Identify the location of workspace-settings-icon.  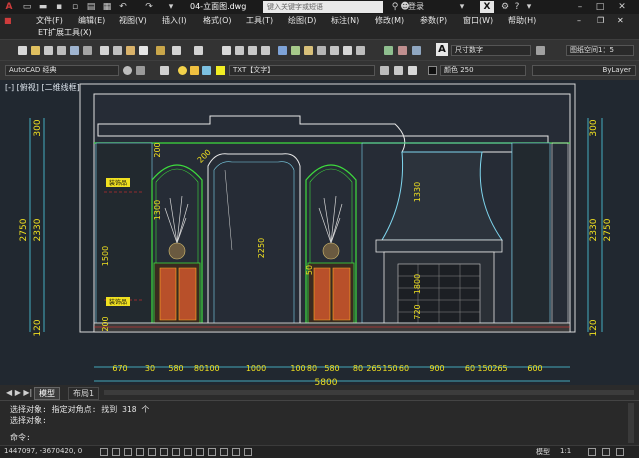
(127, 70).